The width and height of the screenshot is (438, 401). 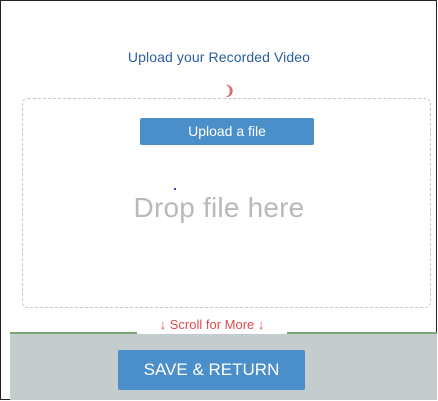 What do you see at coordinates (227, 131) in the screenshot?
I see `upload-file-button: Upload a file` at bounding box center [227, 131].